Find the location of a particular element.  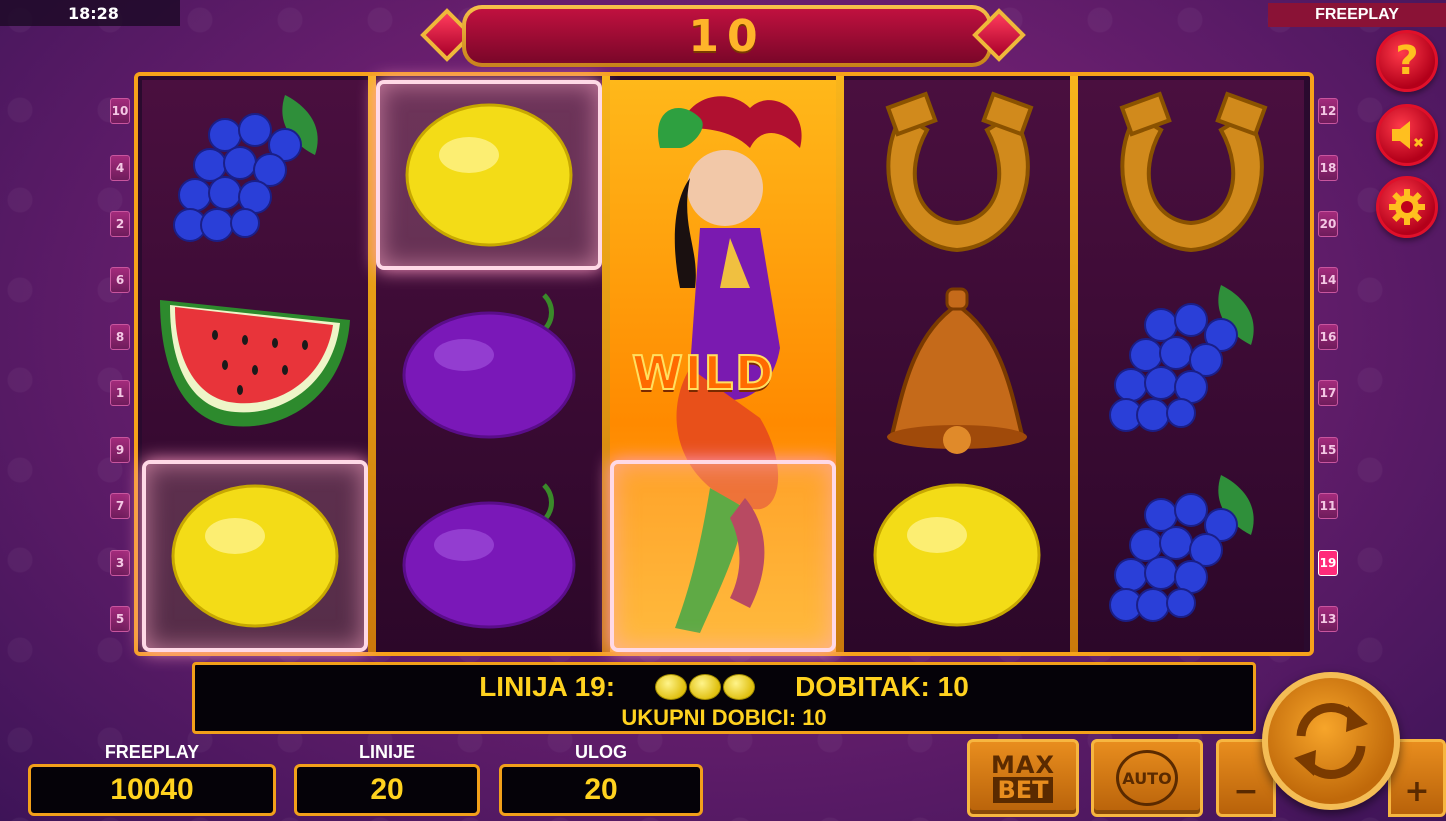

symbol-bell is located at coordinates (957, 365).